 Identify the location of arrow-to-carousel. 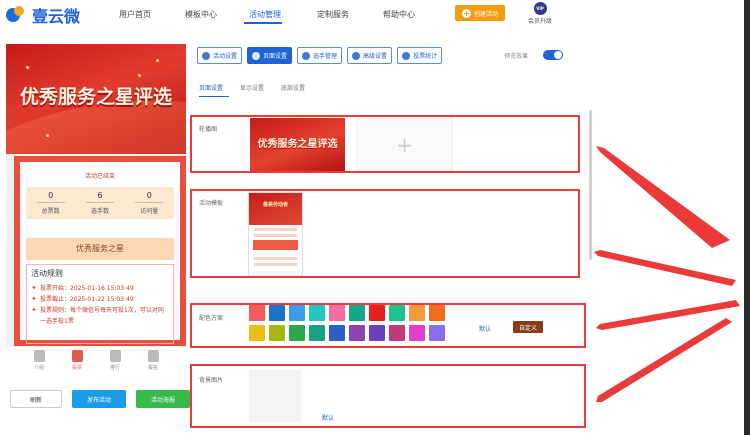
(663, 197).